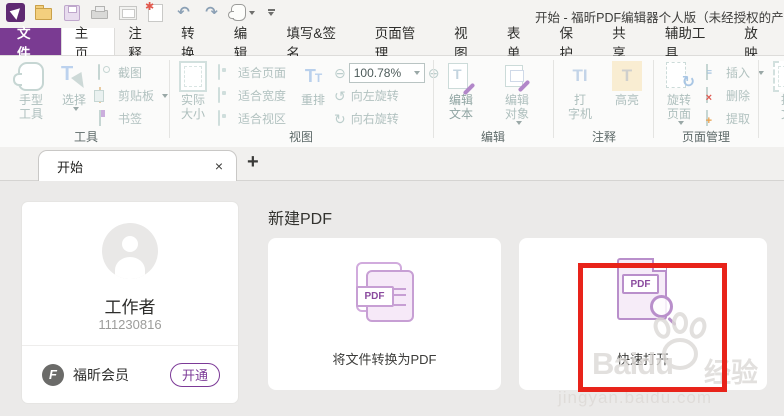 The image size is (784, 416). Describe the element at coordinates (627, 76) in the screenshot. I see `highlight-icon: T` at that location.